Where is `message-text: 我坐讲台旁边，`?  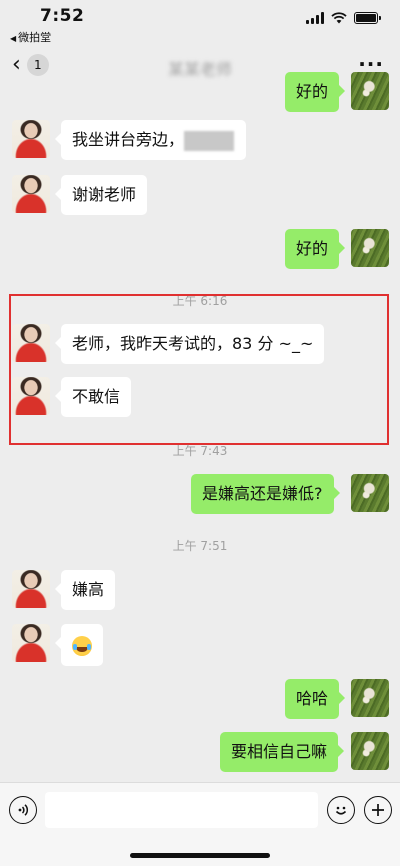 message-text: 我坐讲台旁边， is located at coordinates (128, 139).